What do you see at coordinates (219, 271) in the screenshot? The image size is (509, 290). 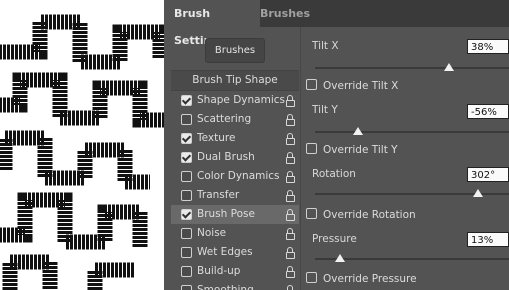 I see `option-label: Build-up` at bounding box center [219, 271].